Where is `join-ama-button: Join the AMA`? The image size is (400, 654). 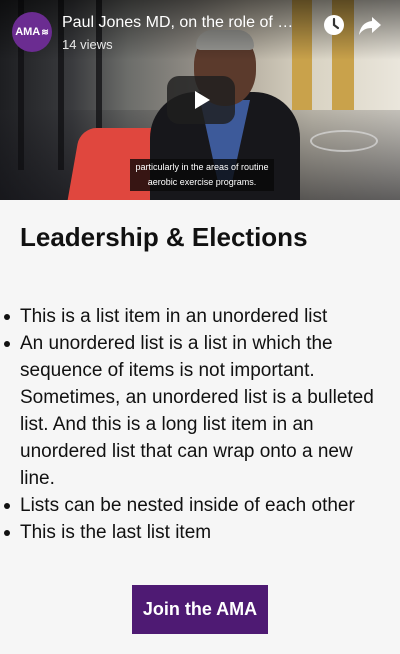 join-ama-button: Join the AMA is located at coordinates (200, 609).